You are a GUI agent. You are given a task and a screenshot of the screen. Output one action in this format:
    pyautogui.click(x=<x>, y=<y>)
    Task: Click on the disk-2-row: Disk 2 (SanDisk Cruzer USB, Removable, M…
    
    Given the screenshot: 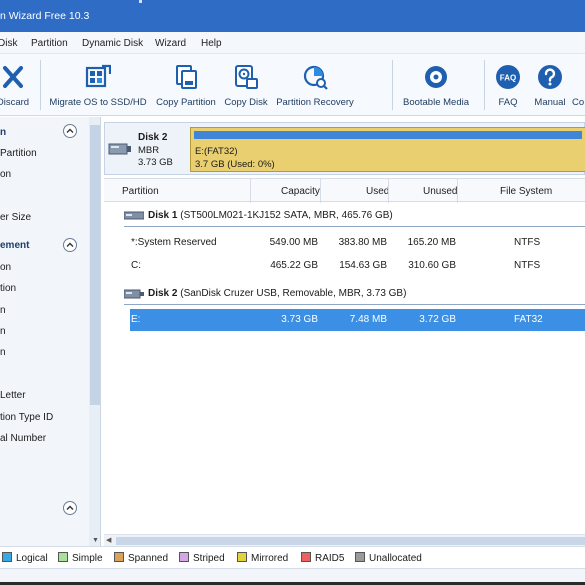 What is the action you would take?
    pyautogui.click(x=344, y=294)
    